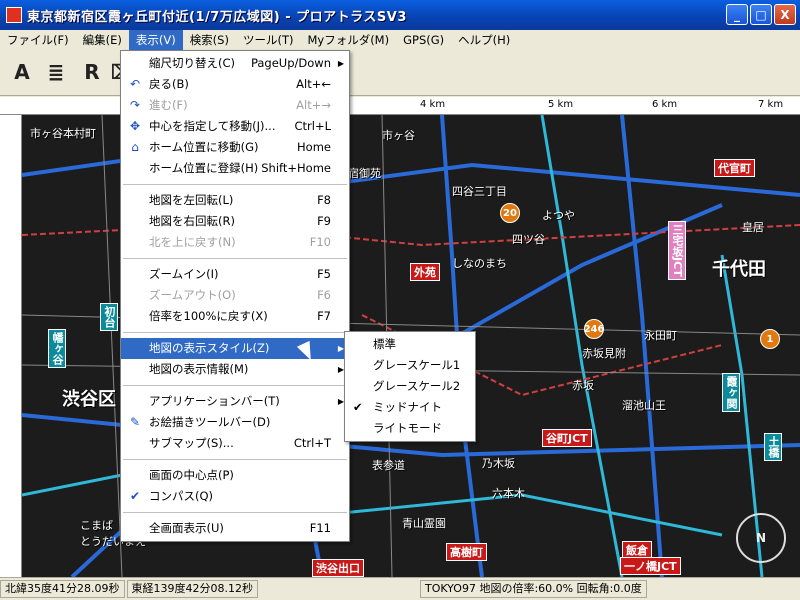 The image size is (800, 600). Describe the element at coordinates (417, 365) in the screenshot. I see `map-style-label: グレースケール1` at that location.